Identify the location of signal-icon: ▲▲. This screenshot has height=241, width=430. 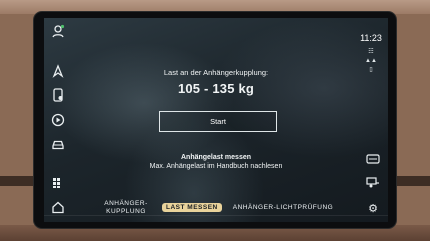
(371, 61).